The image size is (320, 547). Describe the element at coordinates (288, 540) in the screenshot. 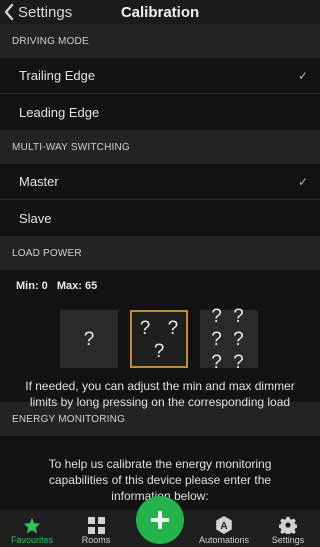

I see `tab-label: Settings` at that location.